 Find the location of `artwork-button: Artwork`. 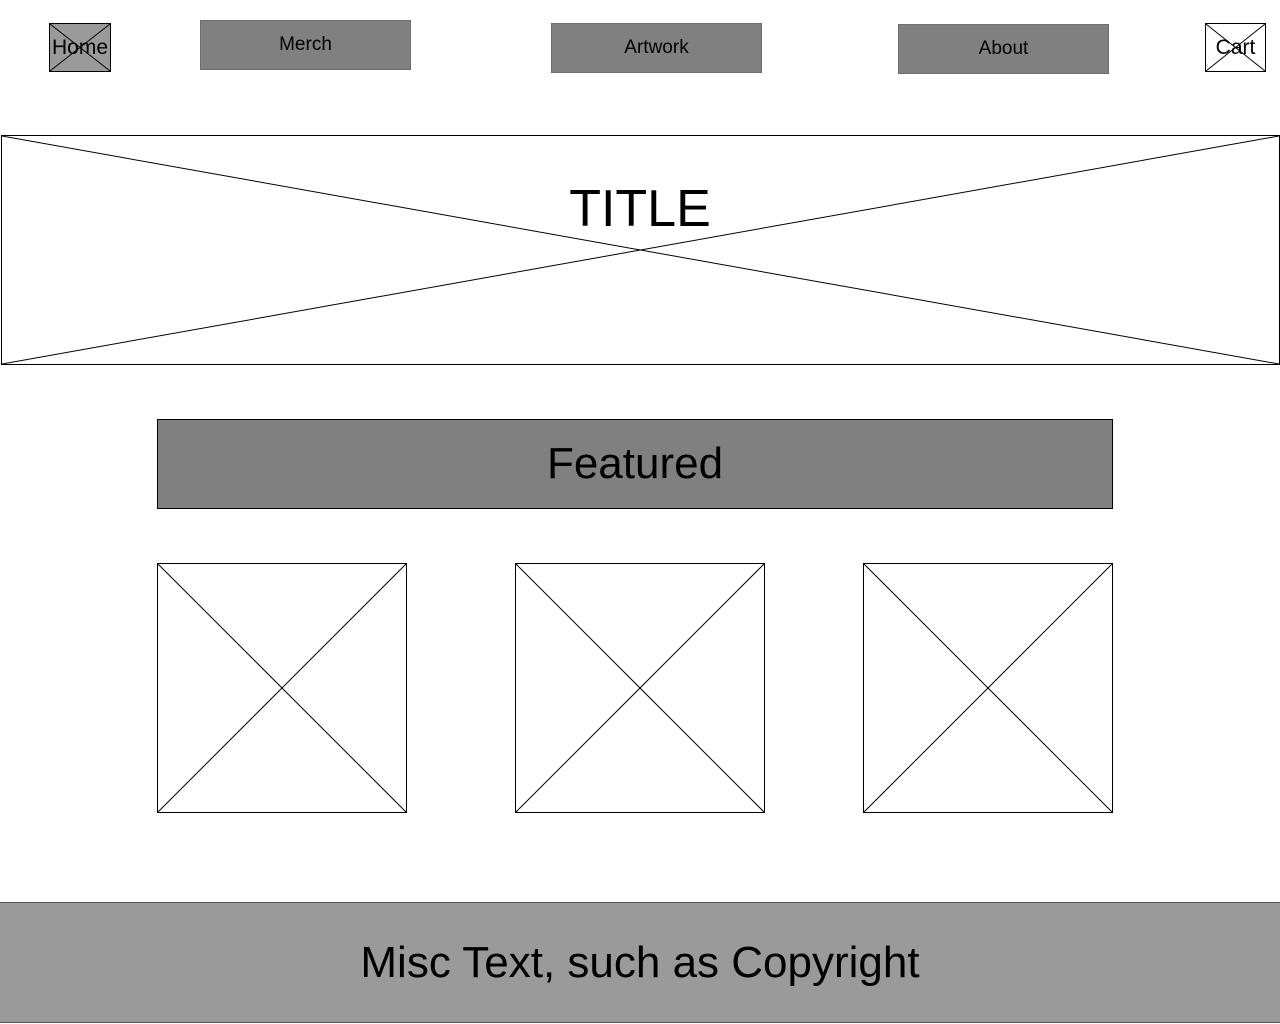

artwork-button: Artwork is located at coordinates (656, 48).